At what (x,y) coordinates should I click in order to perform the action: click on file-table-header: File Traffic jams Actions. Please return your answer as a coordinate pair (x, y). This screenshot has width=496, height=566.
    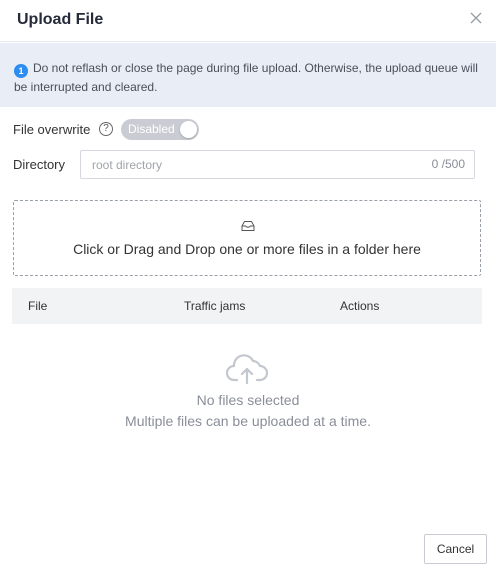
    Looking at the image, I should click on (247, 306).